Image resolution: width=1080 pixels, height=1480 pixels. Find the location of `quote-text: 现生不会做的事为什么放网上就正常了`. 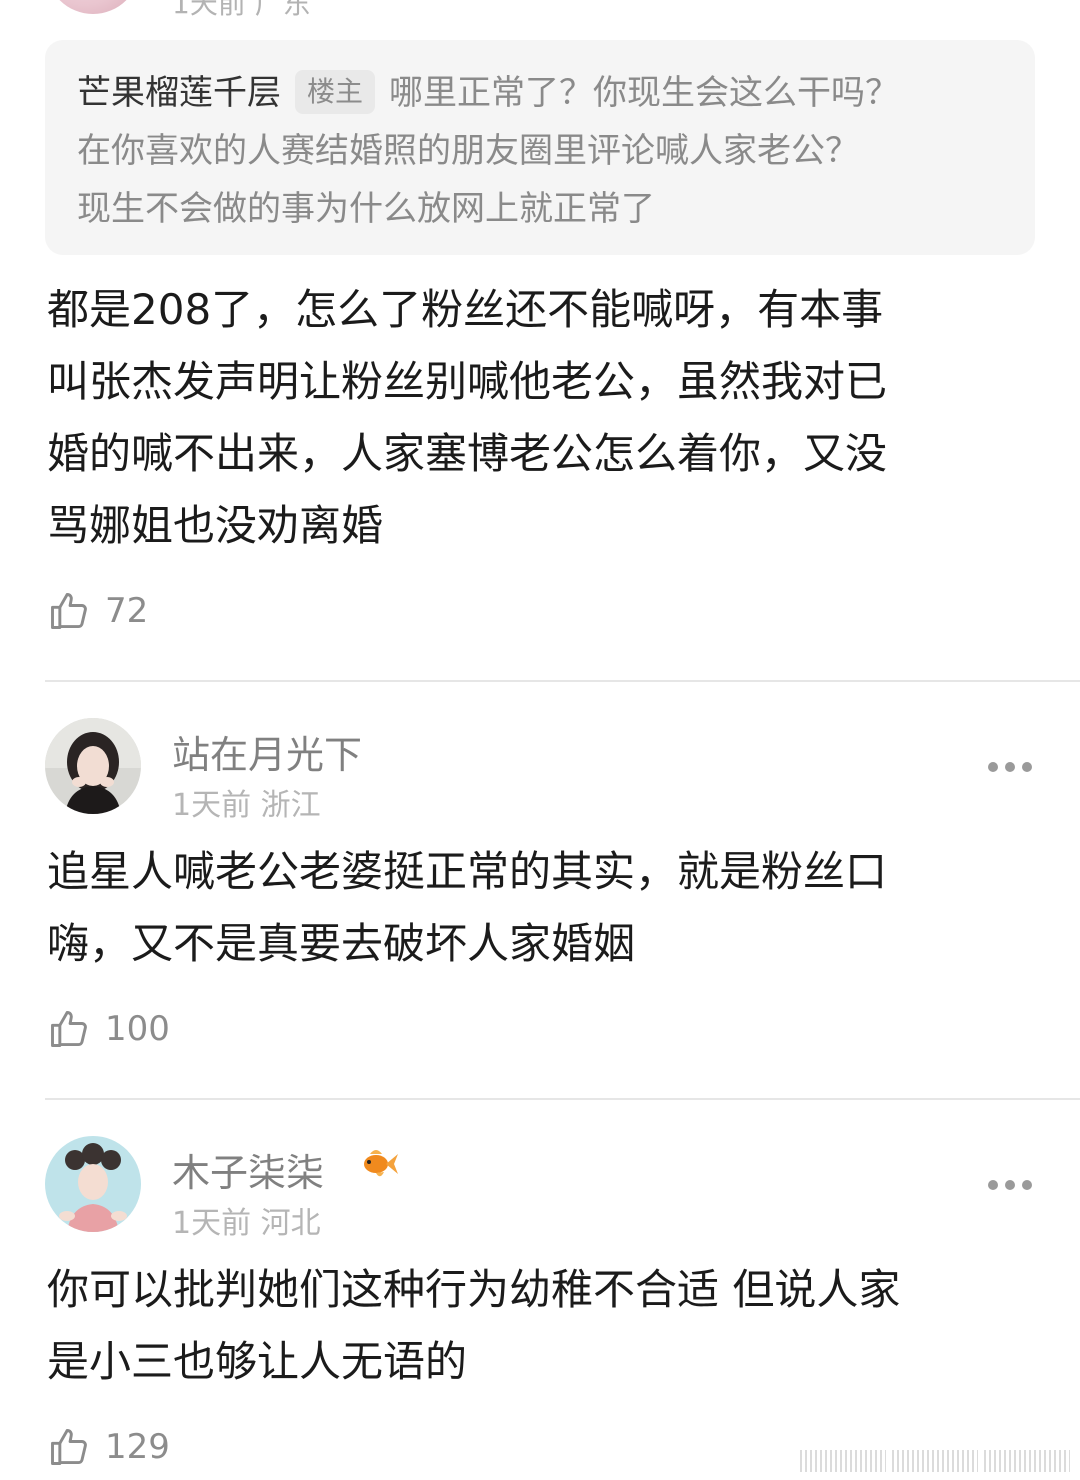

quote-text: 现生不会做的事为什么放网上就正常了 is located at coordinates (366, 209).